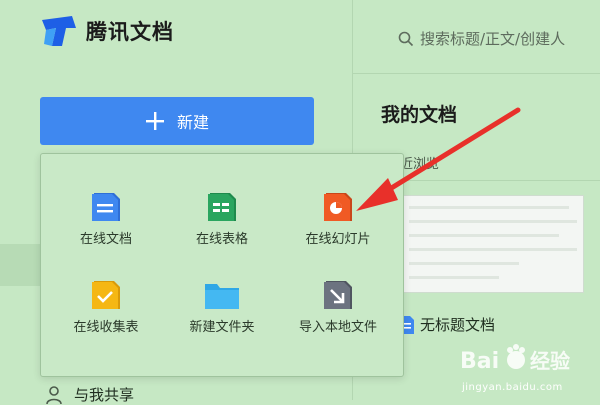  What do you see at coordinates (106, 227) in the screenshot?
I see `menu-item-online-doc: 在线文档` at bounding box center [106, 227].